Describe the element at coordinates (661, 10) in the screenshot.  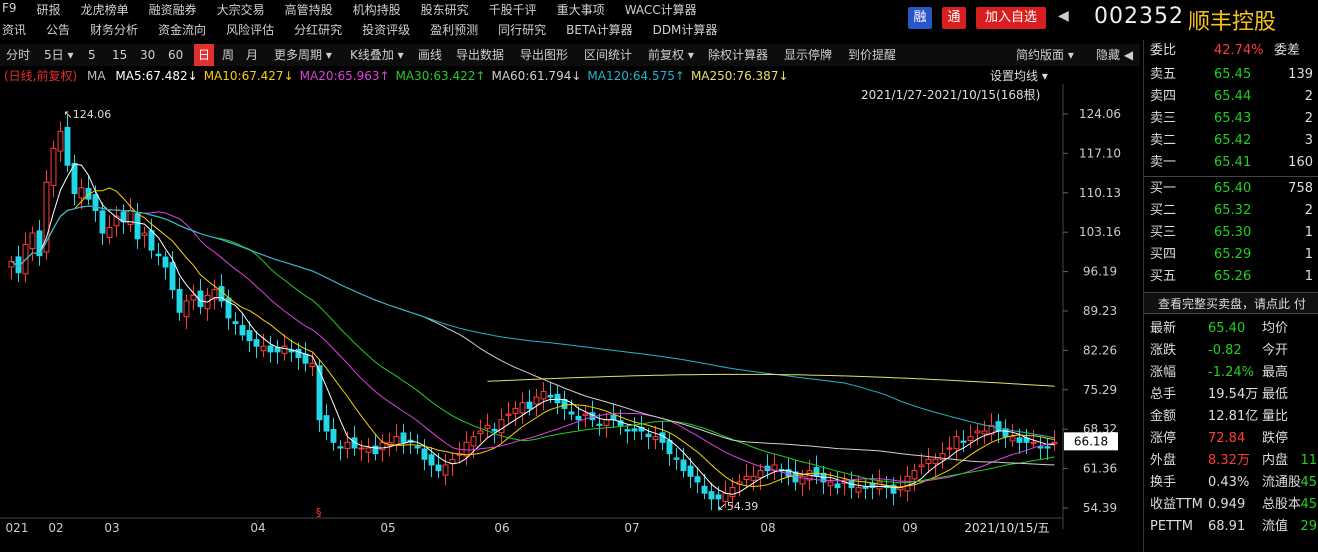
I see `nav-item: WACC计算器` at that location.